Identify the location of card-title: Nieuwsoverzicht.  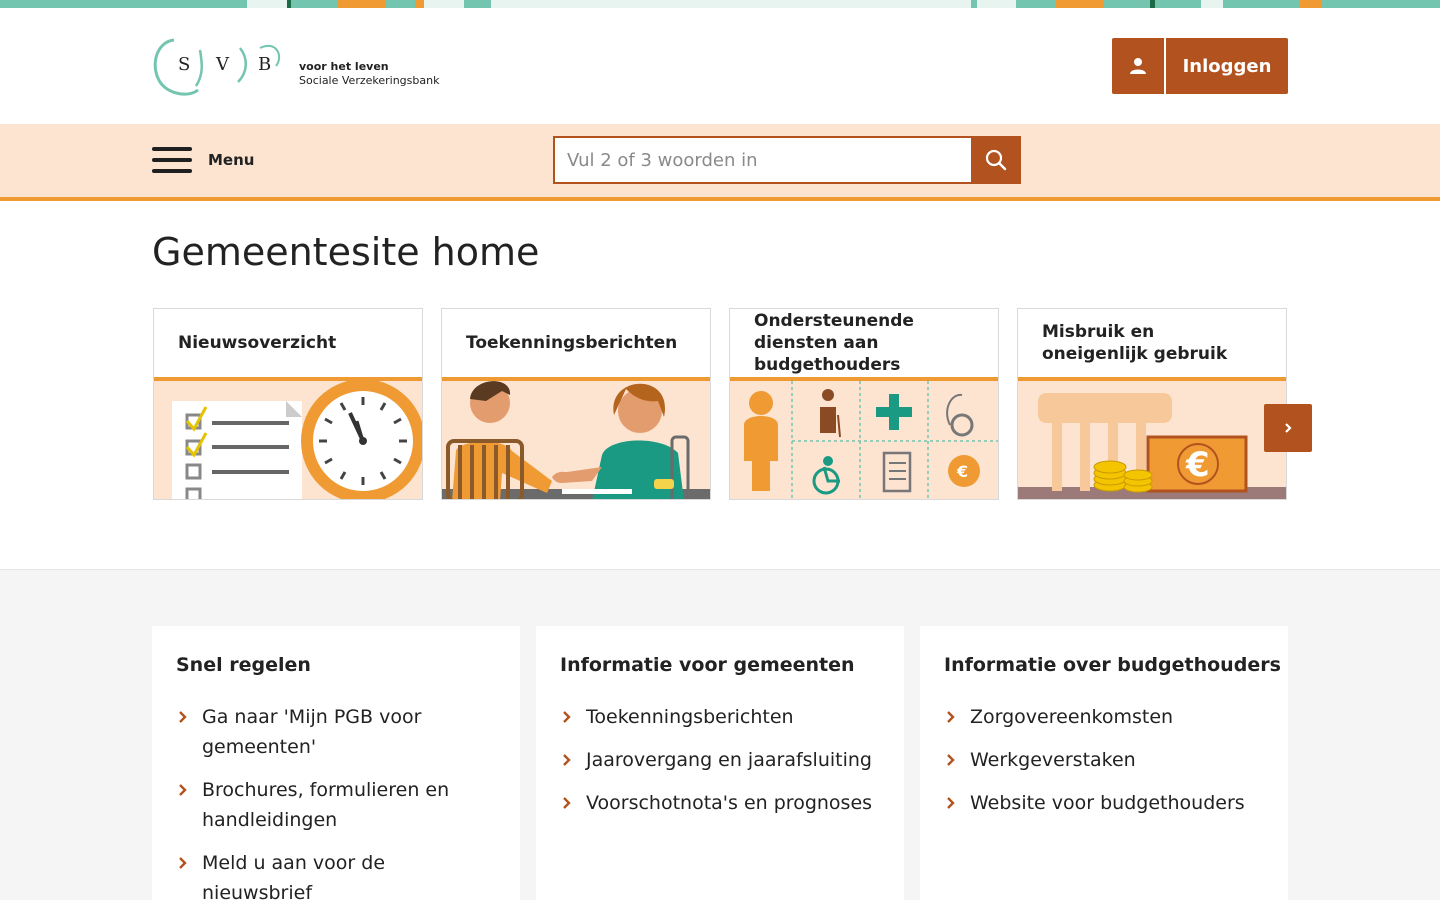
(257, 343).